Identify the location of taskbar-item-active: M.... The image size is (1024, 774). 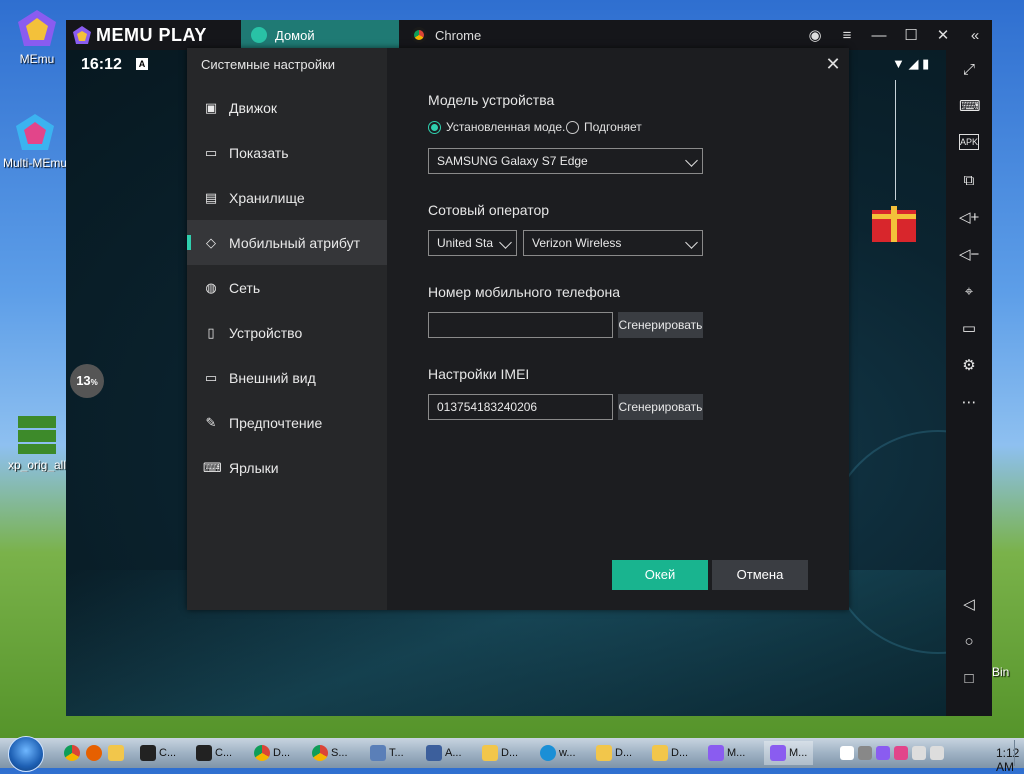
(789, 753).